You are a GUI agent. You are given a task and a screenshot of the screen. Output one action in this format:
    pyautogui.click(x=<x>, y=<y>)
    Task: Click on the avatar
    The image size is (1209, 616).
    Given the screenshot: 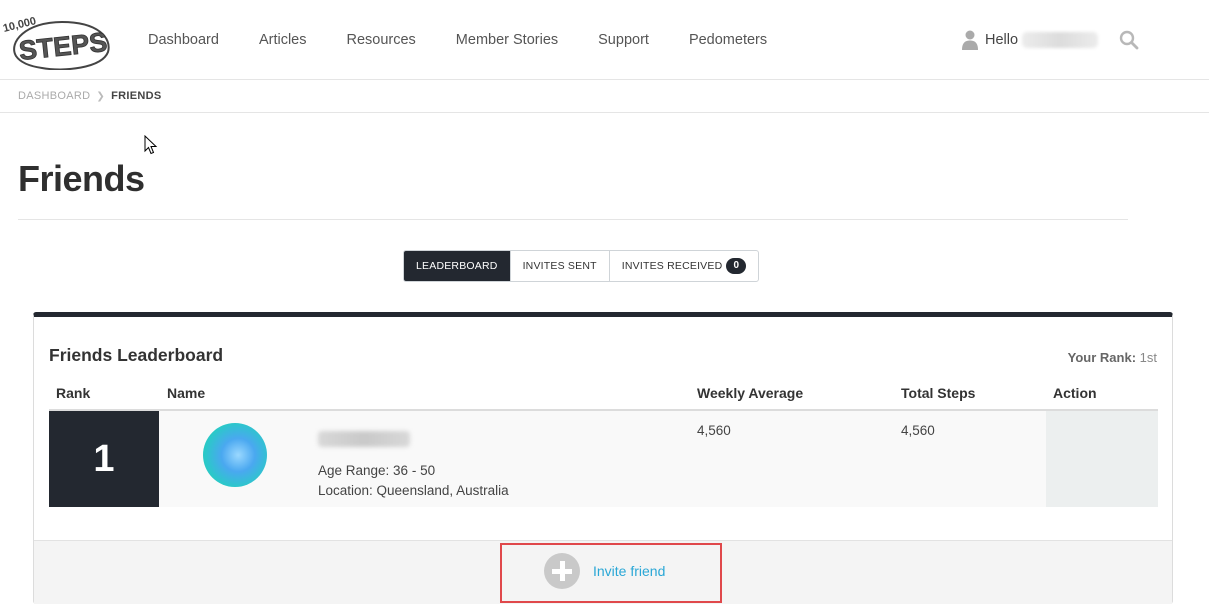 What is the action you would take?
    pyautogui.click(x=235, y=455)
    